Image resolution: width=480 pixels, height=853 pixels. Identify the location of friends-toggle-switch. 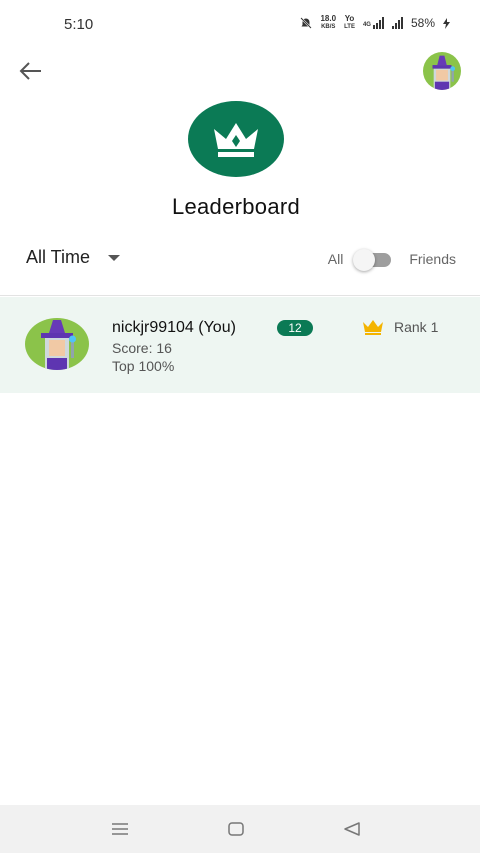
(374, 260).